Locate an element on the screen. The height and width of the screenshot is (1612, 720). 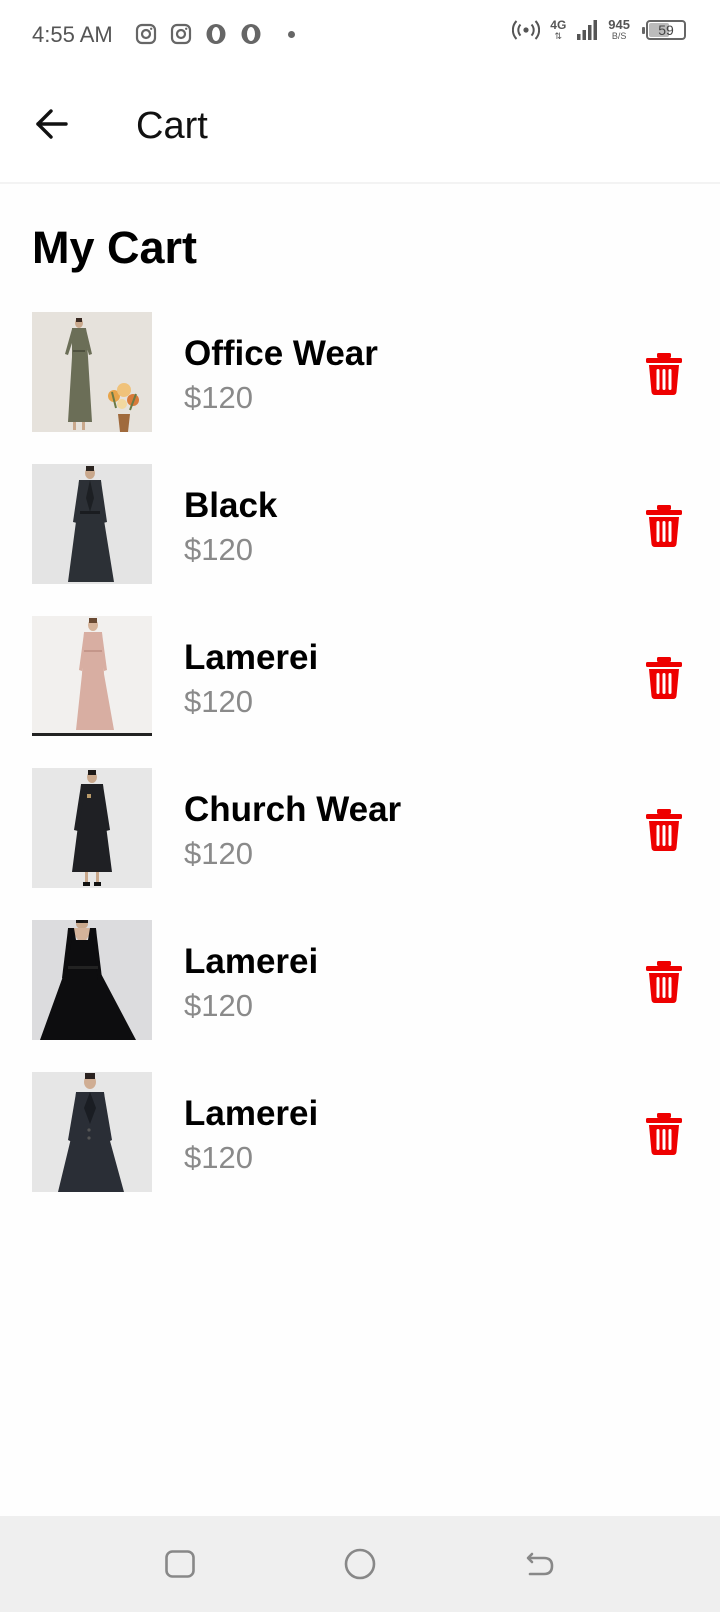
battery-level: 59 is located at coordinates (666, 29).